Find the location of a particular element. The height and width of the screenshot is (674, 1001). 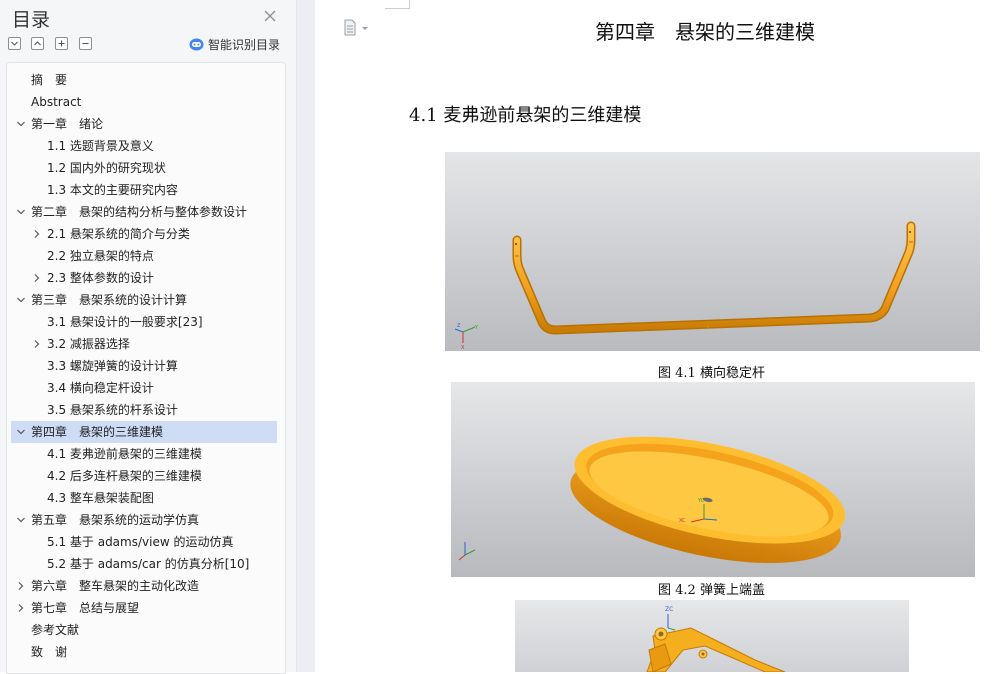

toc-item-label: 第四章 悬架的三维建模 is located at coordinates (97, 432).